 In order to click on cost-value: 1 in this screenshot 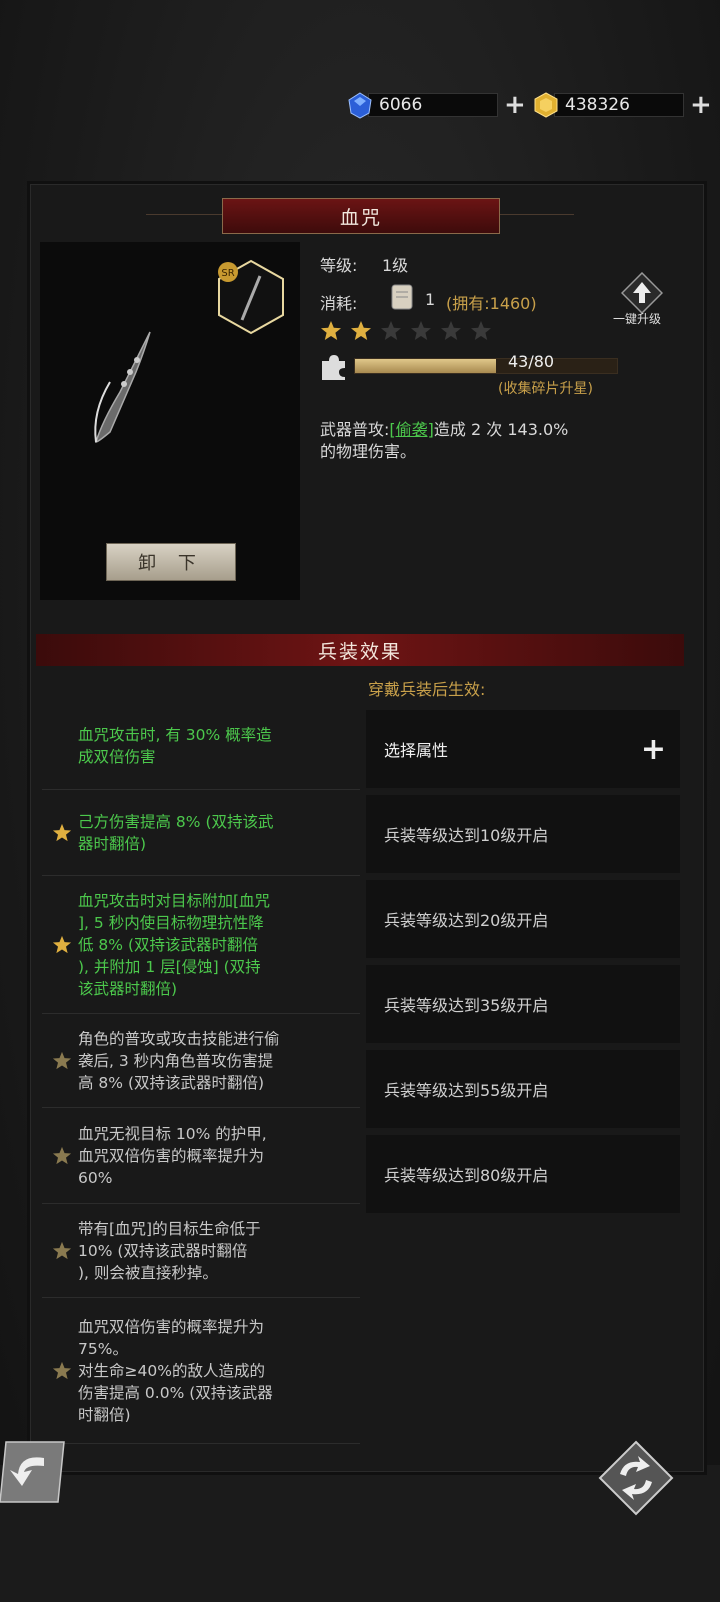, I will do `click(430, 299)`.